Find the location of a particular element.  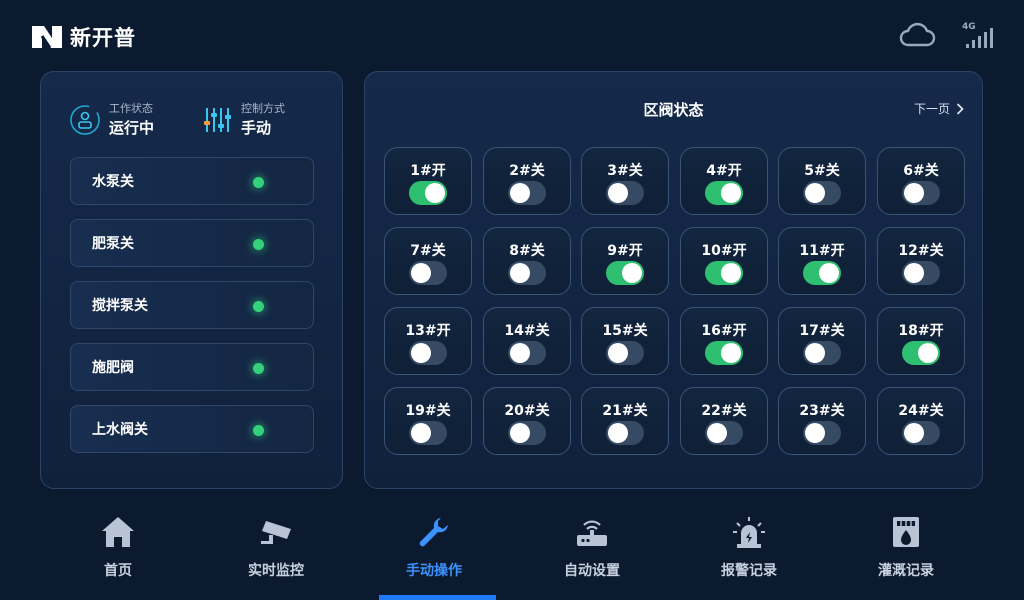

valve-cell-3: 3#关 is located at coordinates (625, 181).